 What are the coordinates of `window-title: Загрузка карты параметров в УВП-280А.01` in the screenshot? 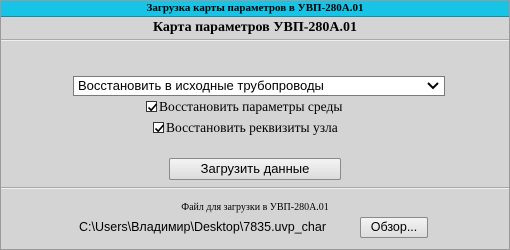 It's located at (255, 9).